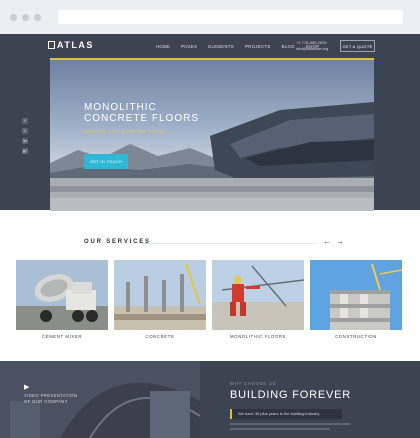 This screenshot has height=438, width=420. What do you see at coordinates (142, 118) in the screenshot?
I see `hero-title-line: CONCRETE FLOORS` at bounding box center [142, 118].